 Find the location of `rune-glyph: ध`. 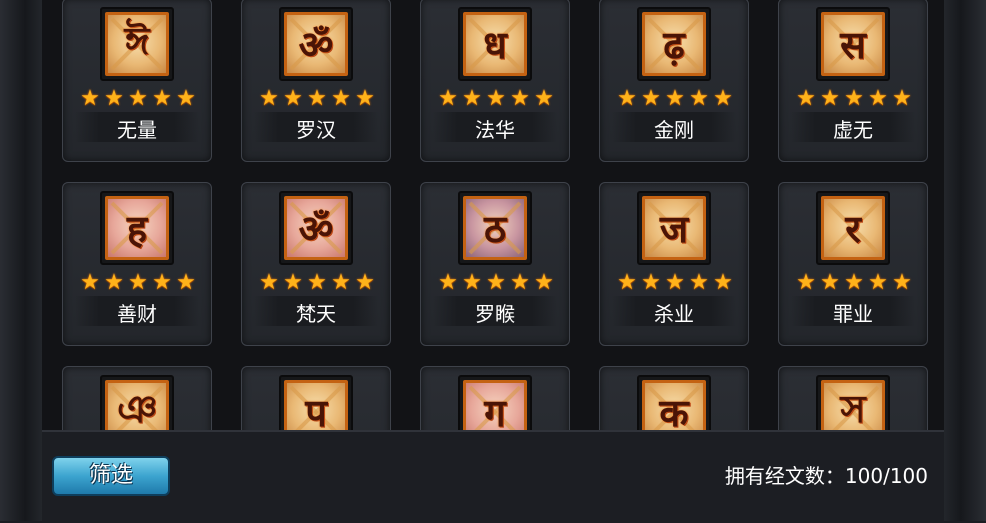

rune-glyph: ध is located at coordinates (495, 45).